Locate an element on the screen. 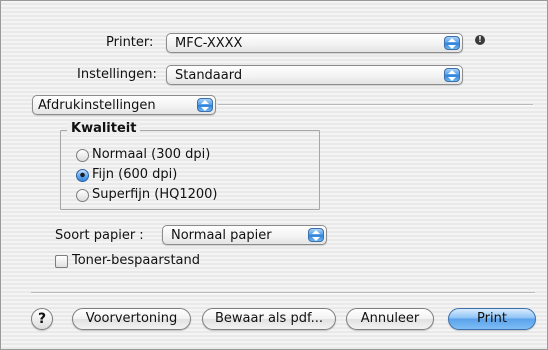 The height and width of the screenshot is (350, 548). presets-label: Instellingen: is located at coordinates (117, 74).